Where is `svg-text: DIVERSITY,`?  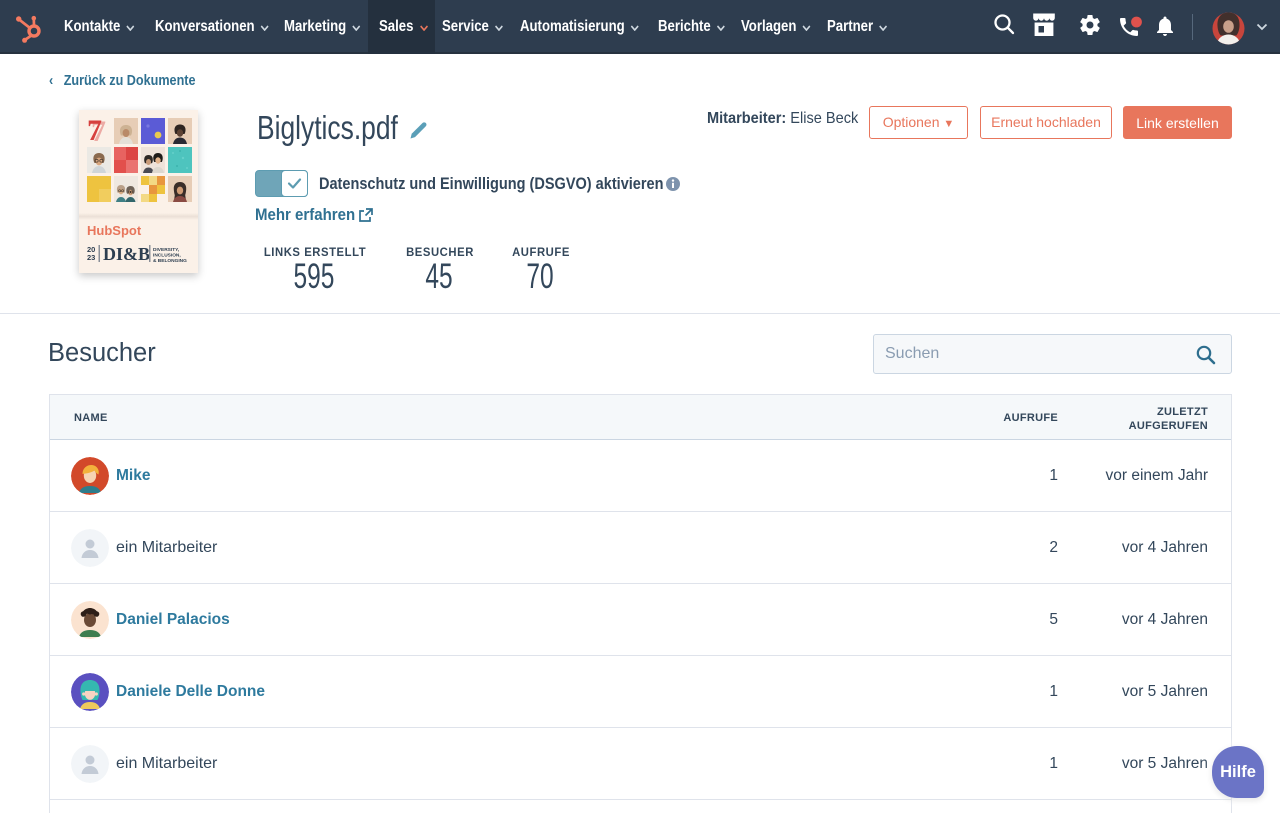 svg-text: DIVERSITY, is located at coordinates (166, 250).